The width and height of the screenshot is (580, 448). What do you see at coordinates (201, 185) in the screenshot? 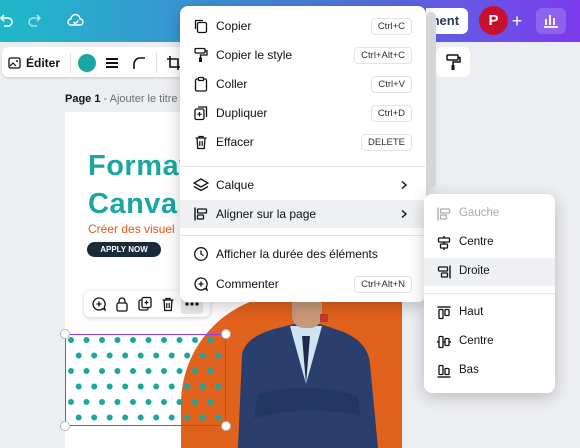
I see `layers-icon` at bounding box center [201, 185].